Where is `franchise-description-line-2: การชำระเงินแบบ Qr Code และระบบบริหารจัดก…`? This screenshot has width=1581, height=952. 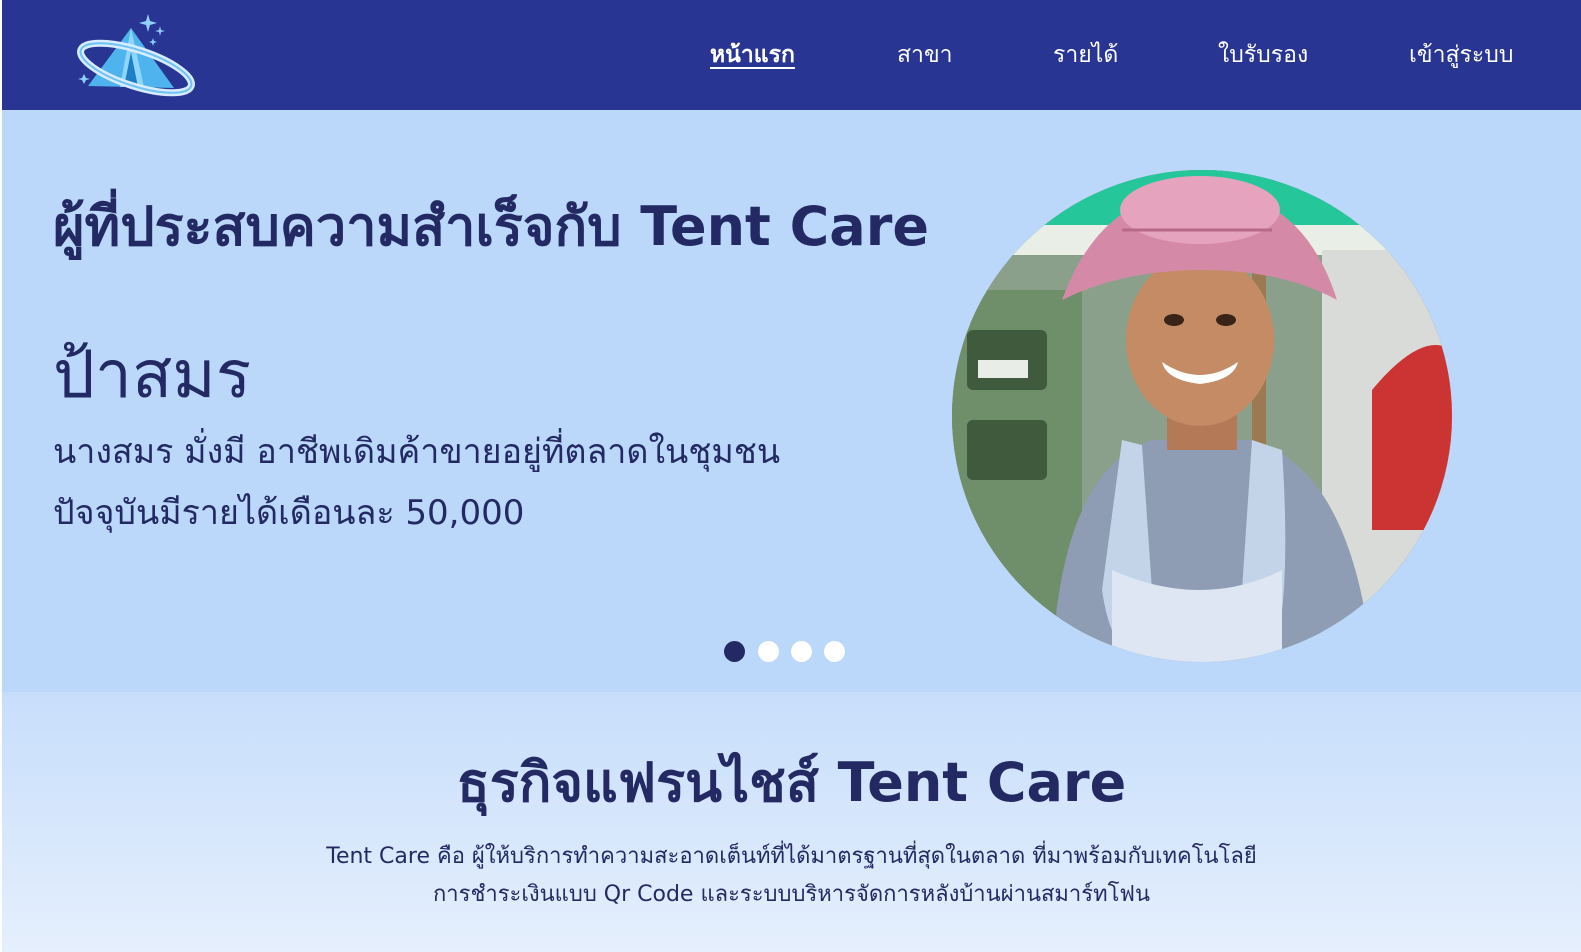 franchise-description-line-2: การชำระเงินแบบ Qr Code และระบบบริหารจัดก… is located at coordinates (791, 894).